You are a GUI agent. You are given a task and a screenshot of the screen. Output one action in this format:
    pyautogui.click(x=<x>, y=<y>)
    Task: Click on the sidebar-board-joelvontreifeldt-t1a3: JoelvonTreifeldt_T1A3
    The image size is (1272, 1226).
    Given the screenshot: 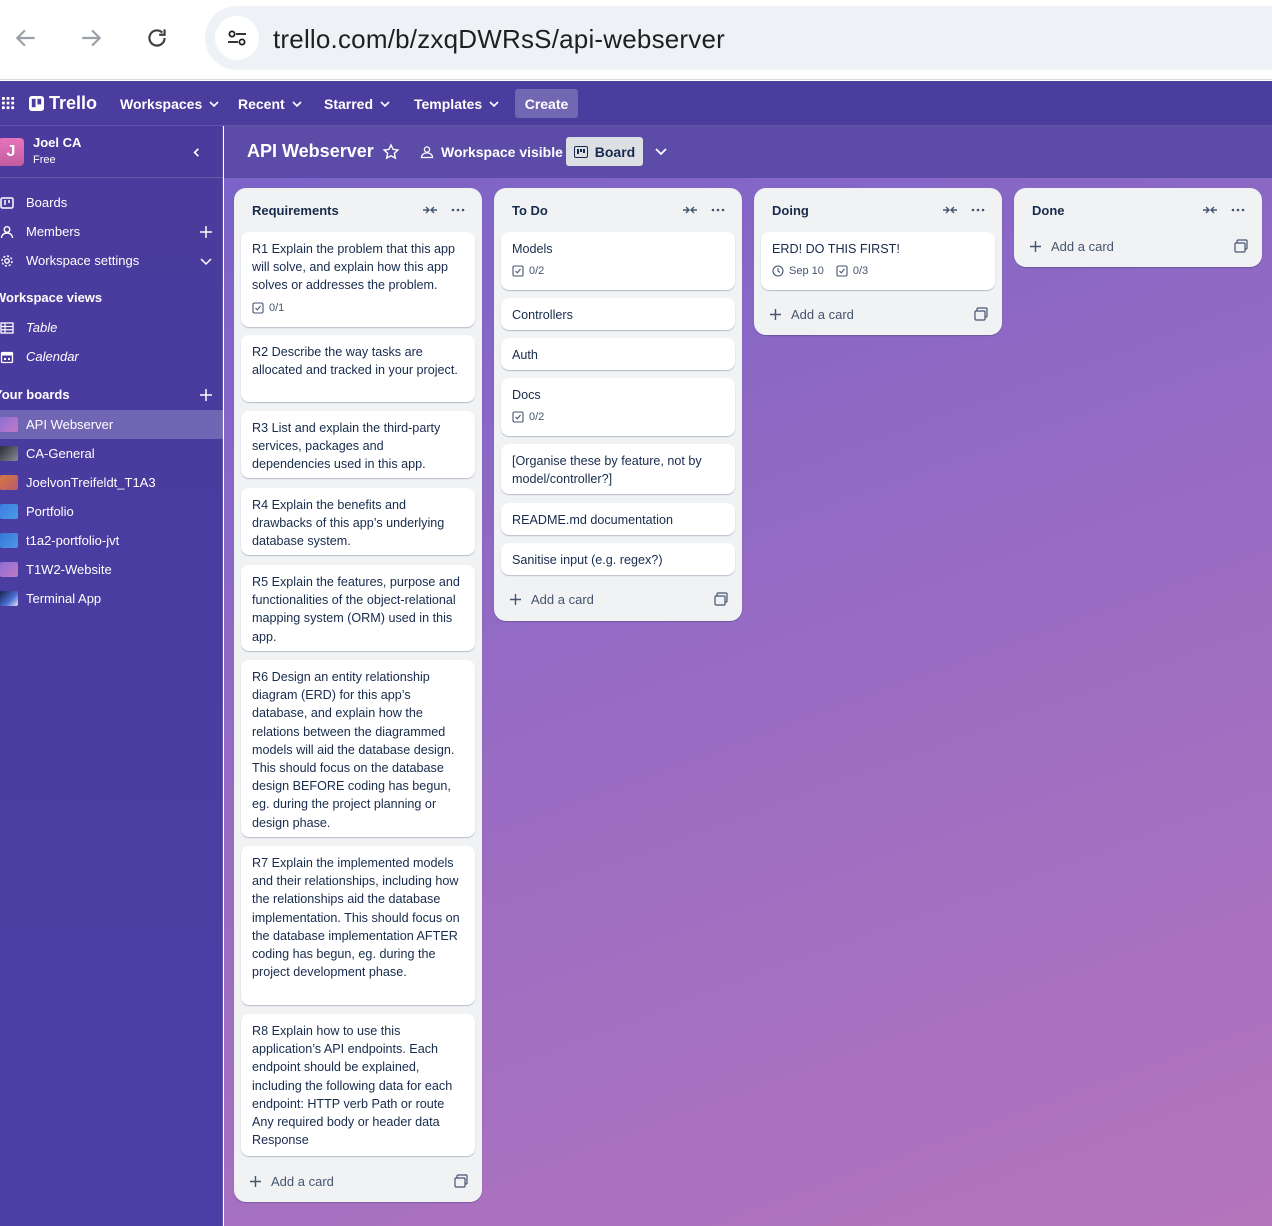 What is the action you would take?
    pyautogui.click(x=111, y=482)
    